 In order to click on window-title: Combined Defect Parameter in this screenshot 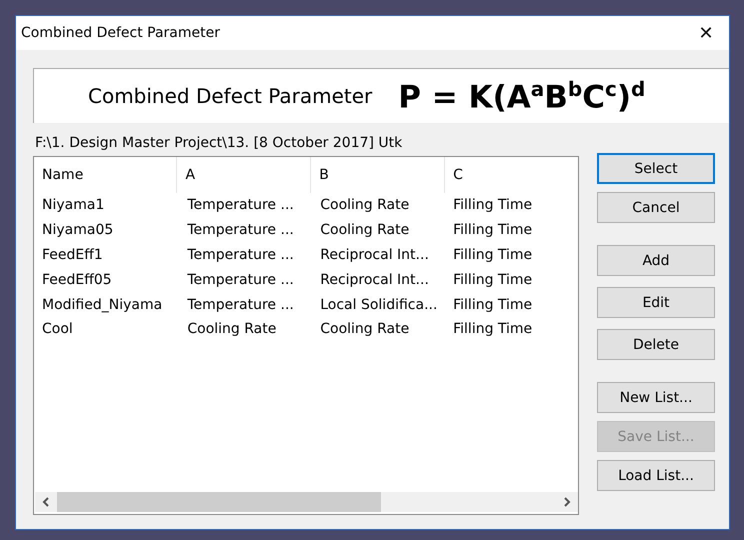, I will do `click(120, 33)`.